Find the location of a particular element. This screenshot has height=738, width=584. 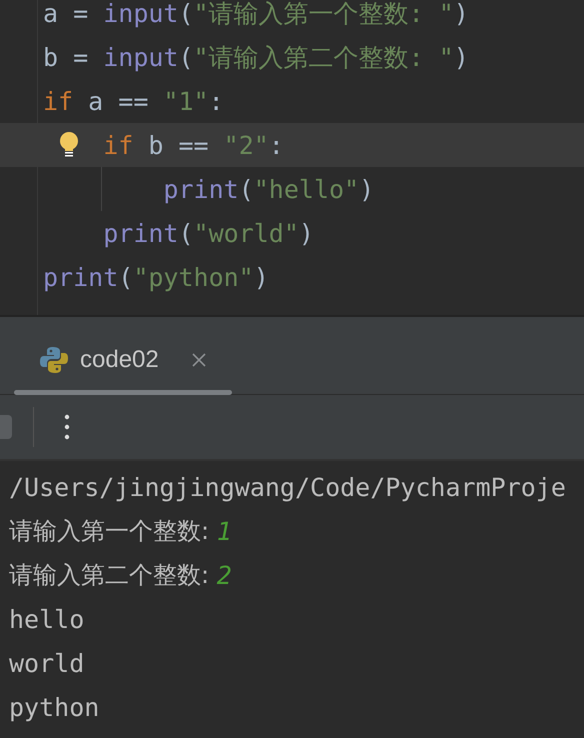

code-line: a = input("请输入第一个整数: ") is located at coordinates (256, 13).